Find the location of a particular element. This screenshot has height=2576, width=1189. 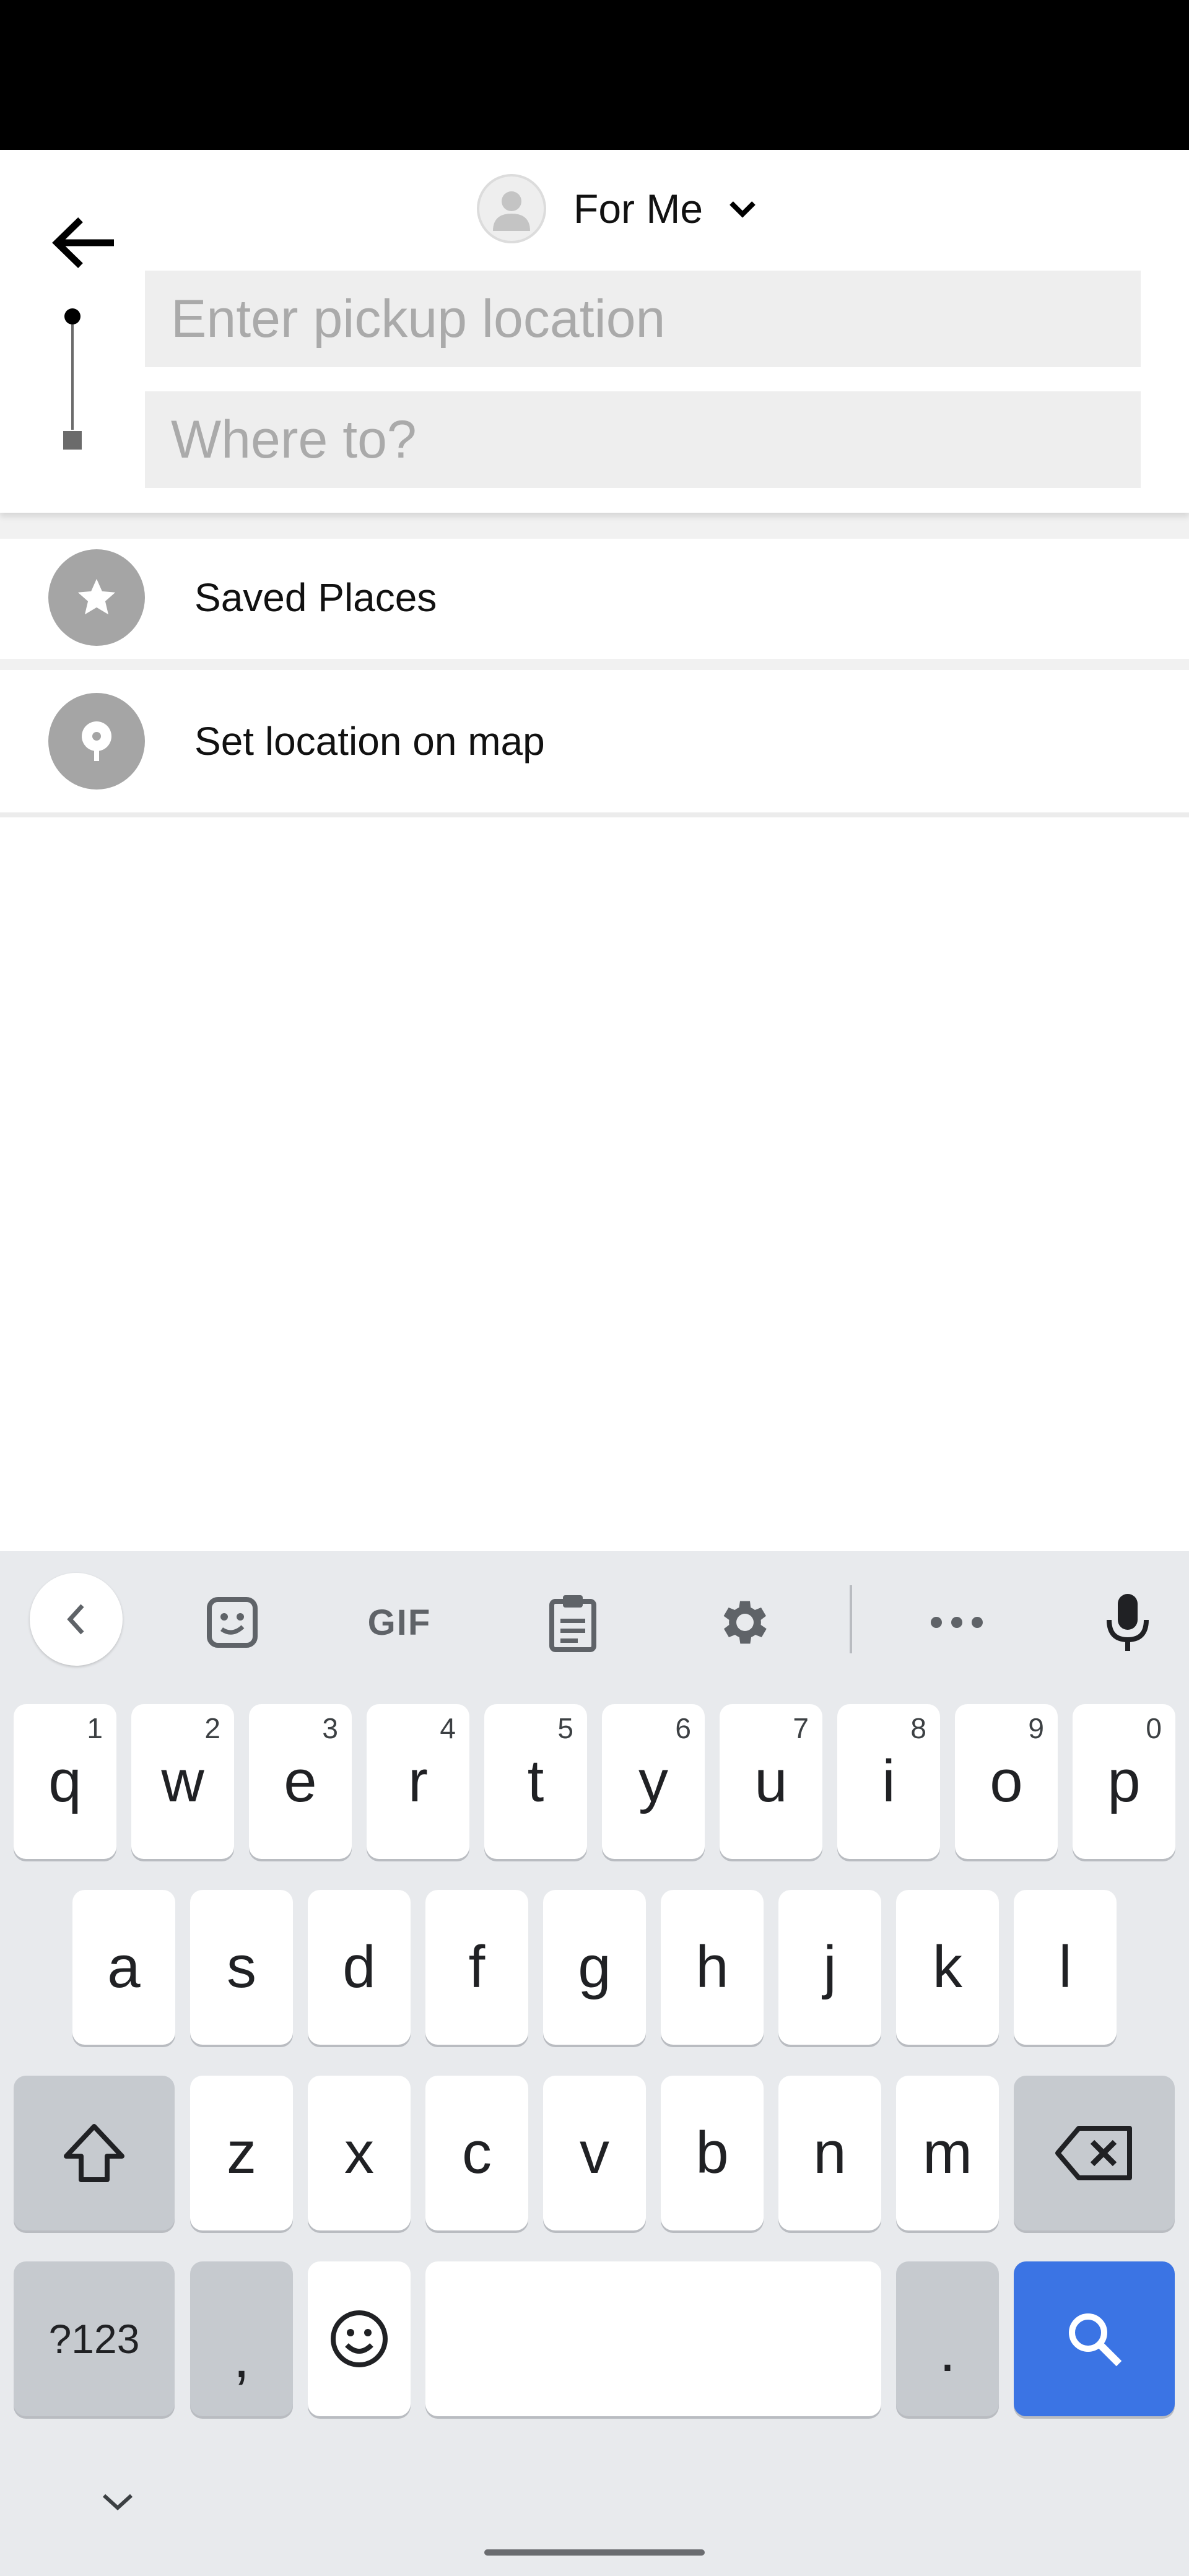

key-i: 8i is located at coordinates (888, 1781).